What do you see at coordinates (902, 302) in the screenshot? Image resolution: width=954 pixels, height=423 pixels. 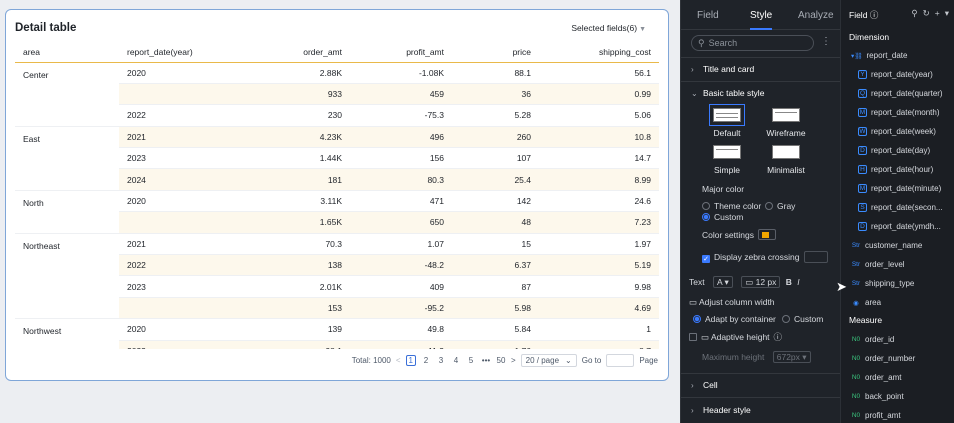 I see `dimension-field-item: ◉ area` at bounding box center [902, 302].